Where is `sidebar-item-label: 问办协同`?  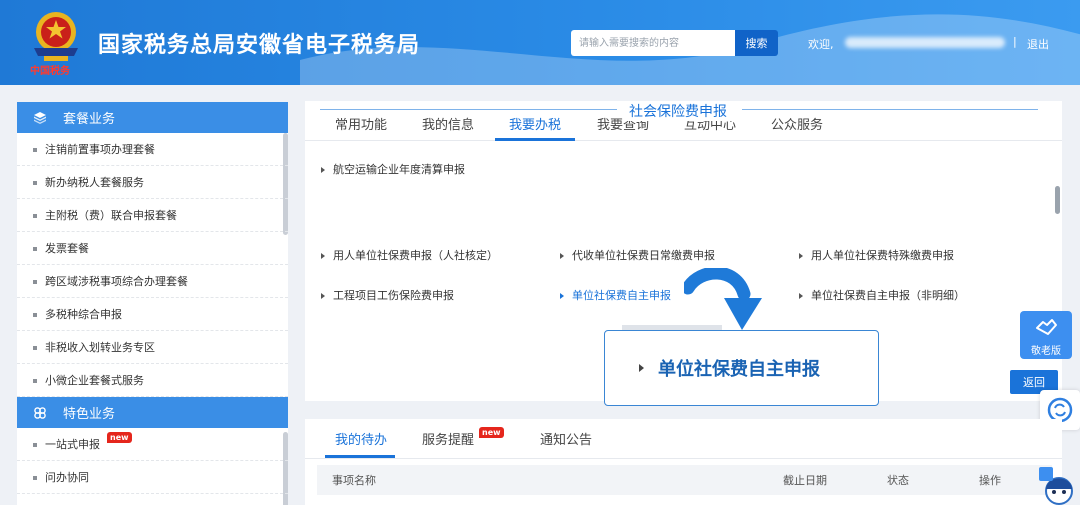
sidebar-item-label: 问办协同 is located at coordinates (67, 477).